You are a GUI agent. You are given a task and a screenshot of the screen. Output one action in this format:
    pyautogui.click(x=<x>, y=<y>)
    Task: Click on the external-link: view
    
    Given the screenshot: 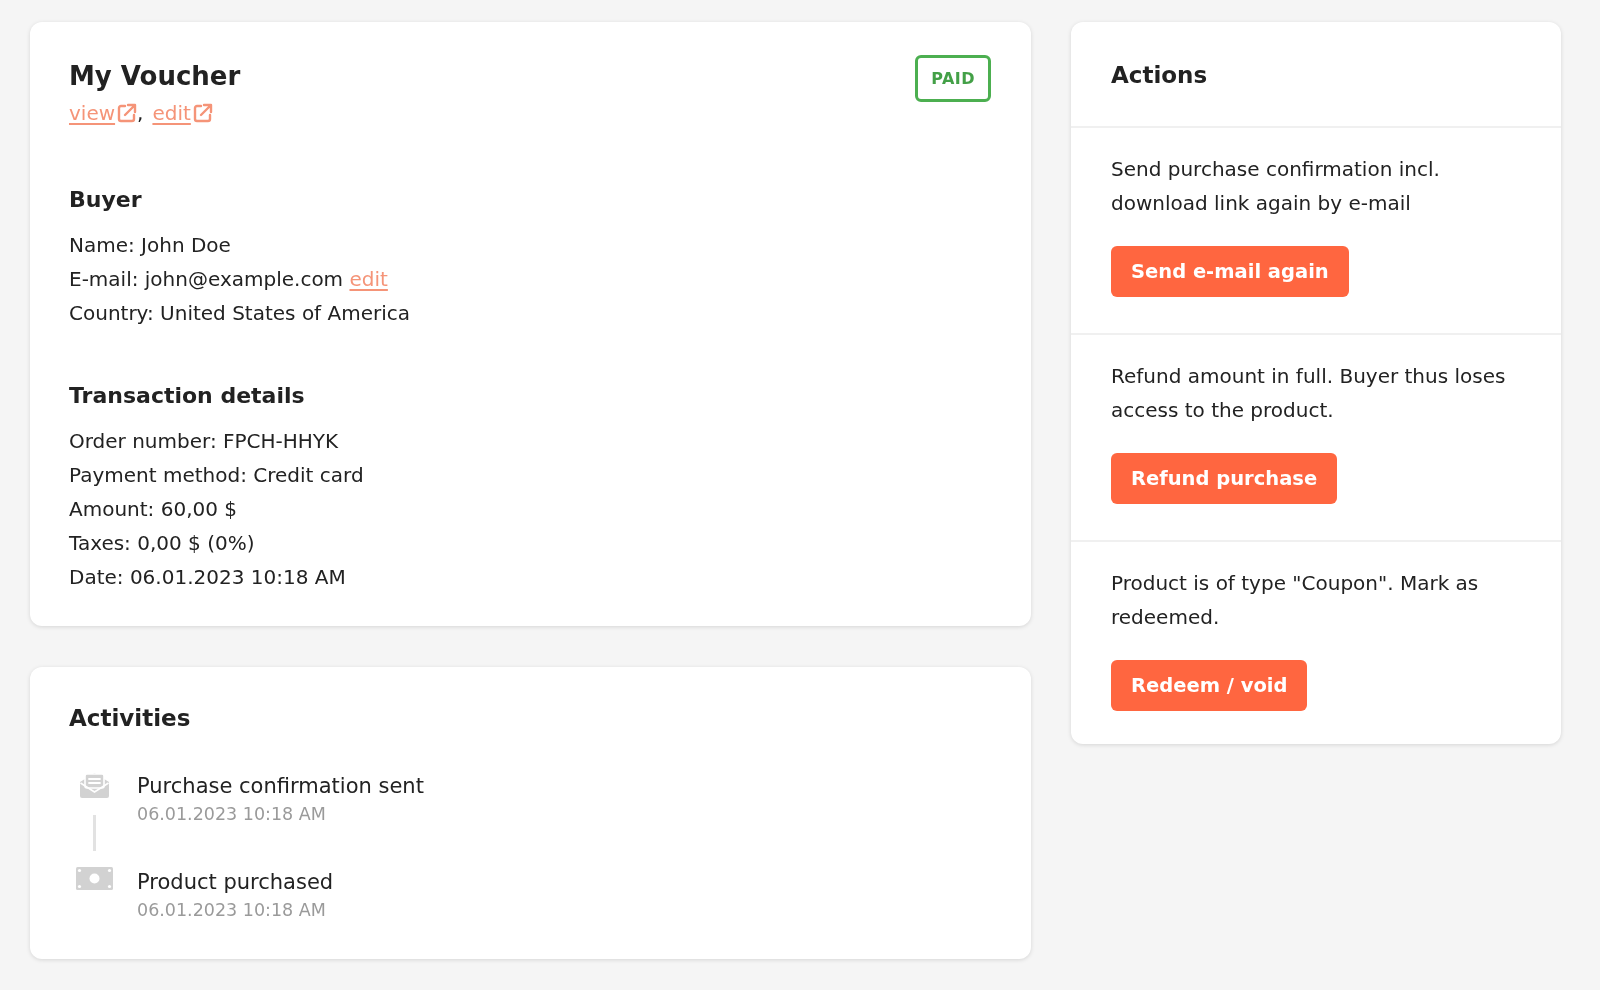 What is the action you would take?
    pyautogui.click(x=103, y=113)
    